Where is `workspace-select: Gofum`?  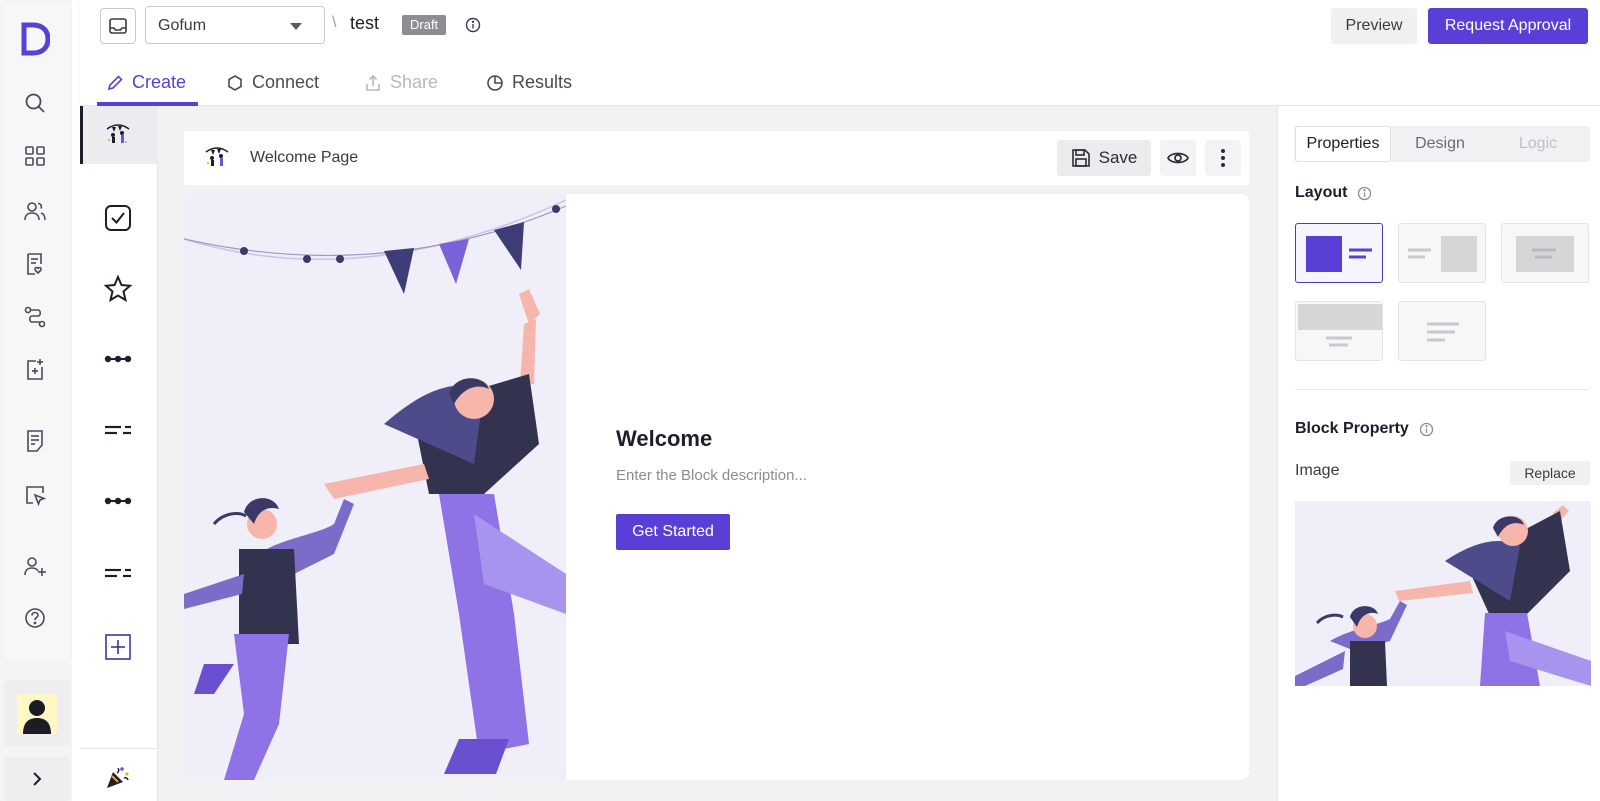
workspace-select: Gofum is located at coordinates (235, 25).